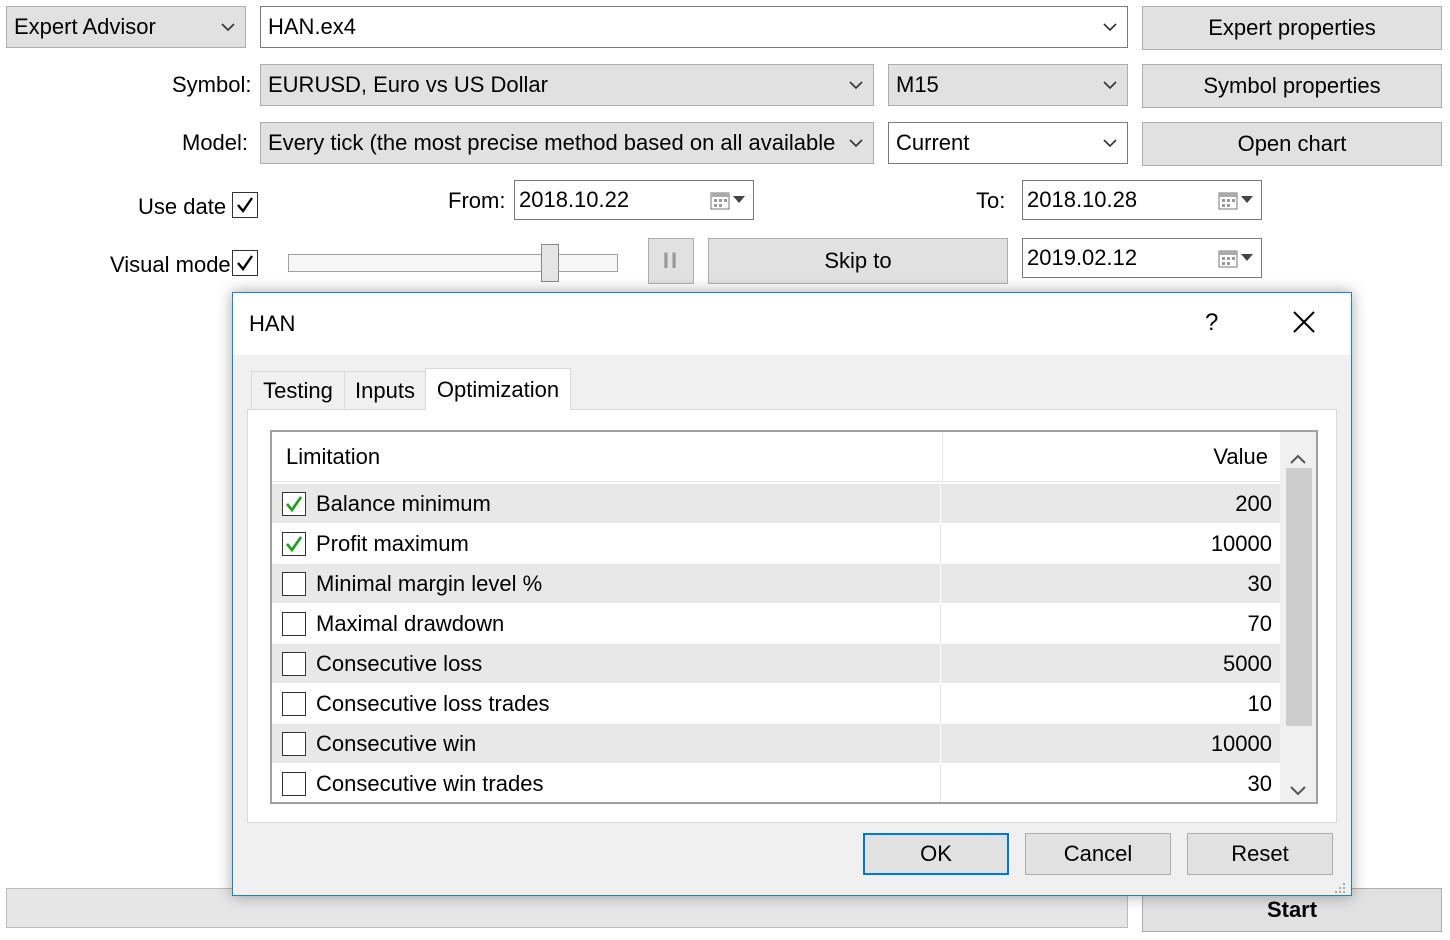 The height and width of the screenshot is (940, 1450). I want to click on visual-mode-checkbox, so click(245, 263).